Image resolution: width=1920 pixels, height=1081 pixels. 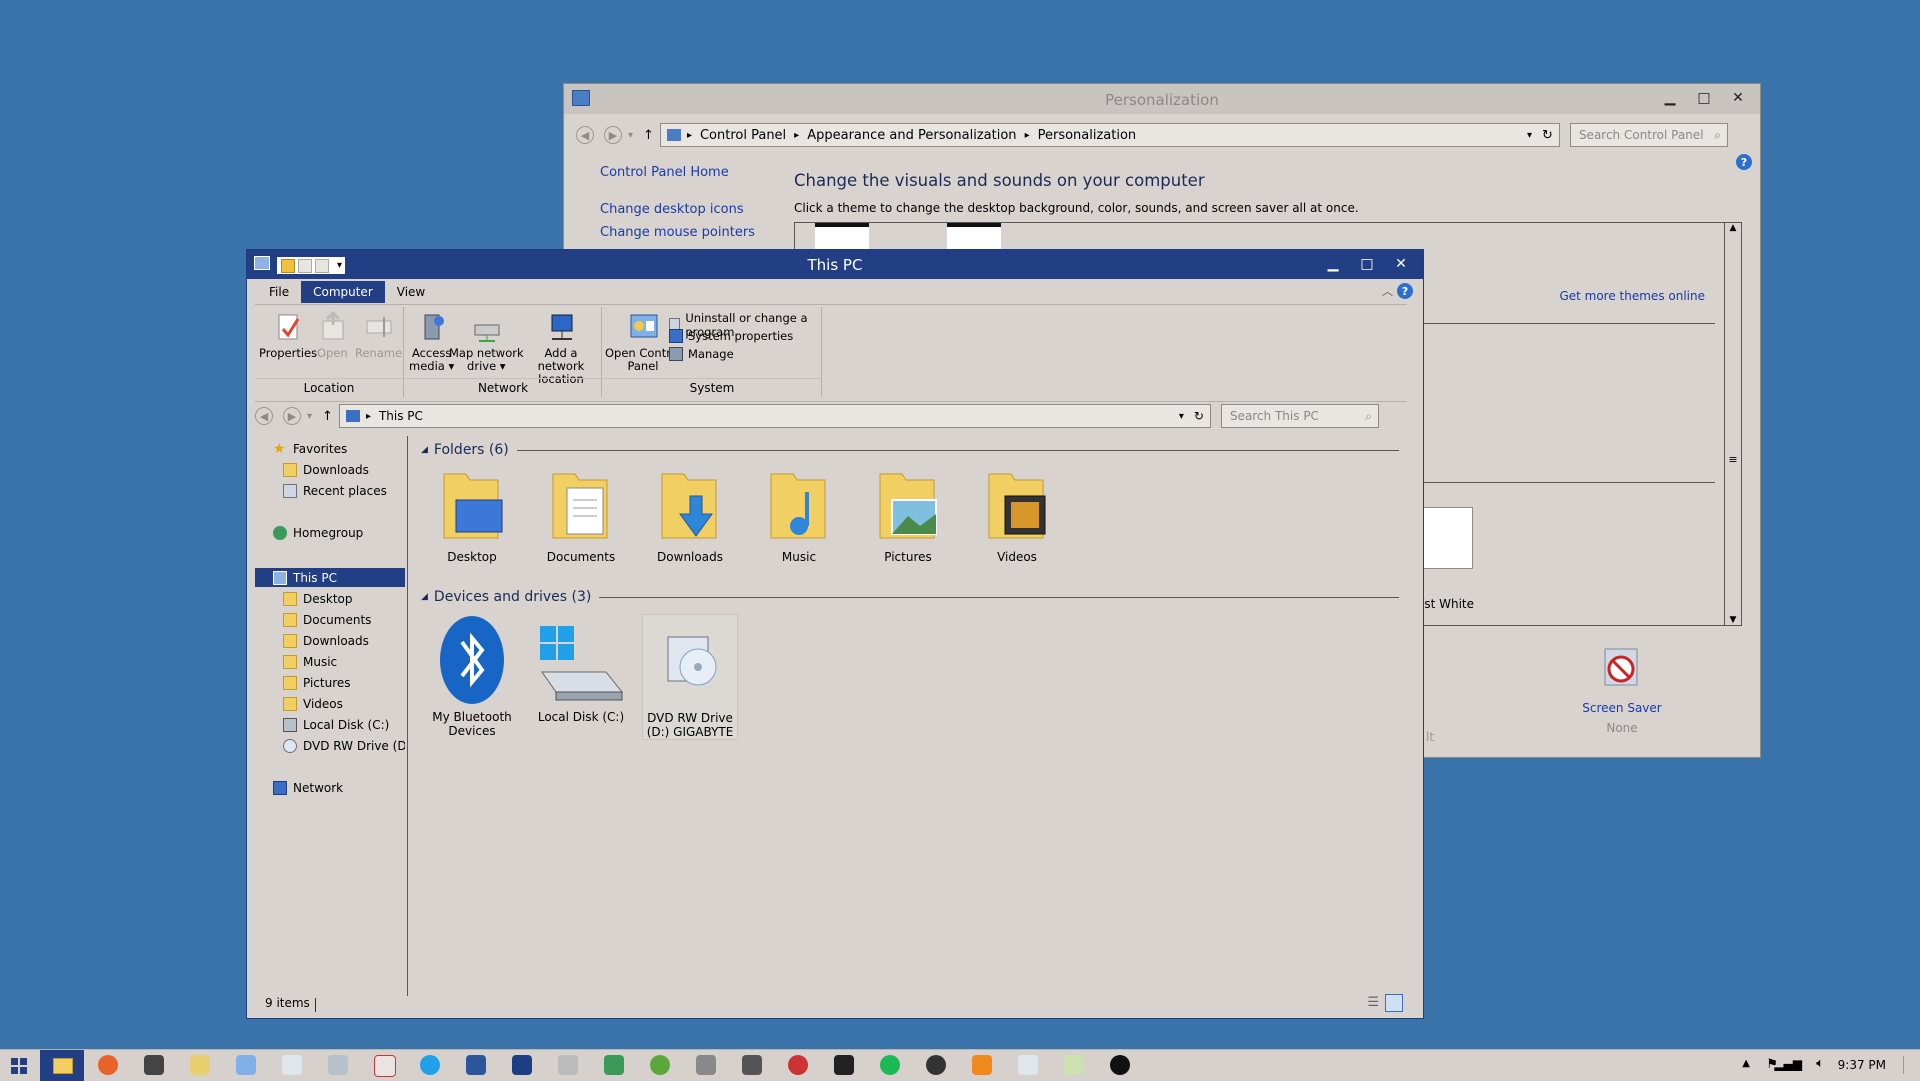 I want to click on nav-dvd-drive: DVD RW Drive (D:) G, so click(x=344, y=746).